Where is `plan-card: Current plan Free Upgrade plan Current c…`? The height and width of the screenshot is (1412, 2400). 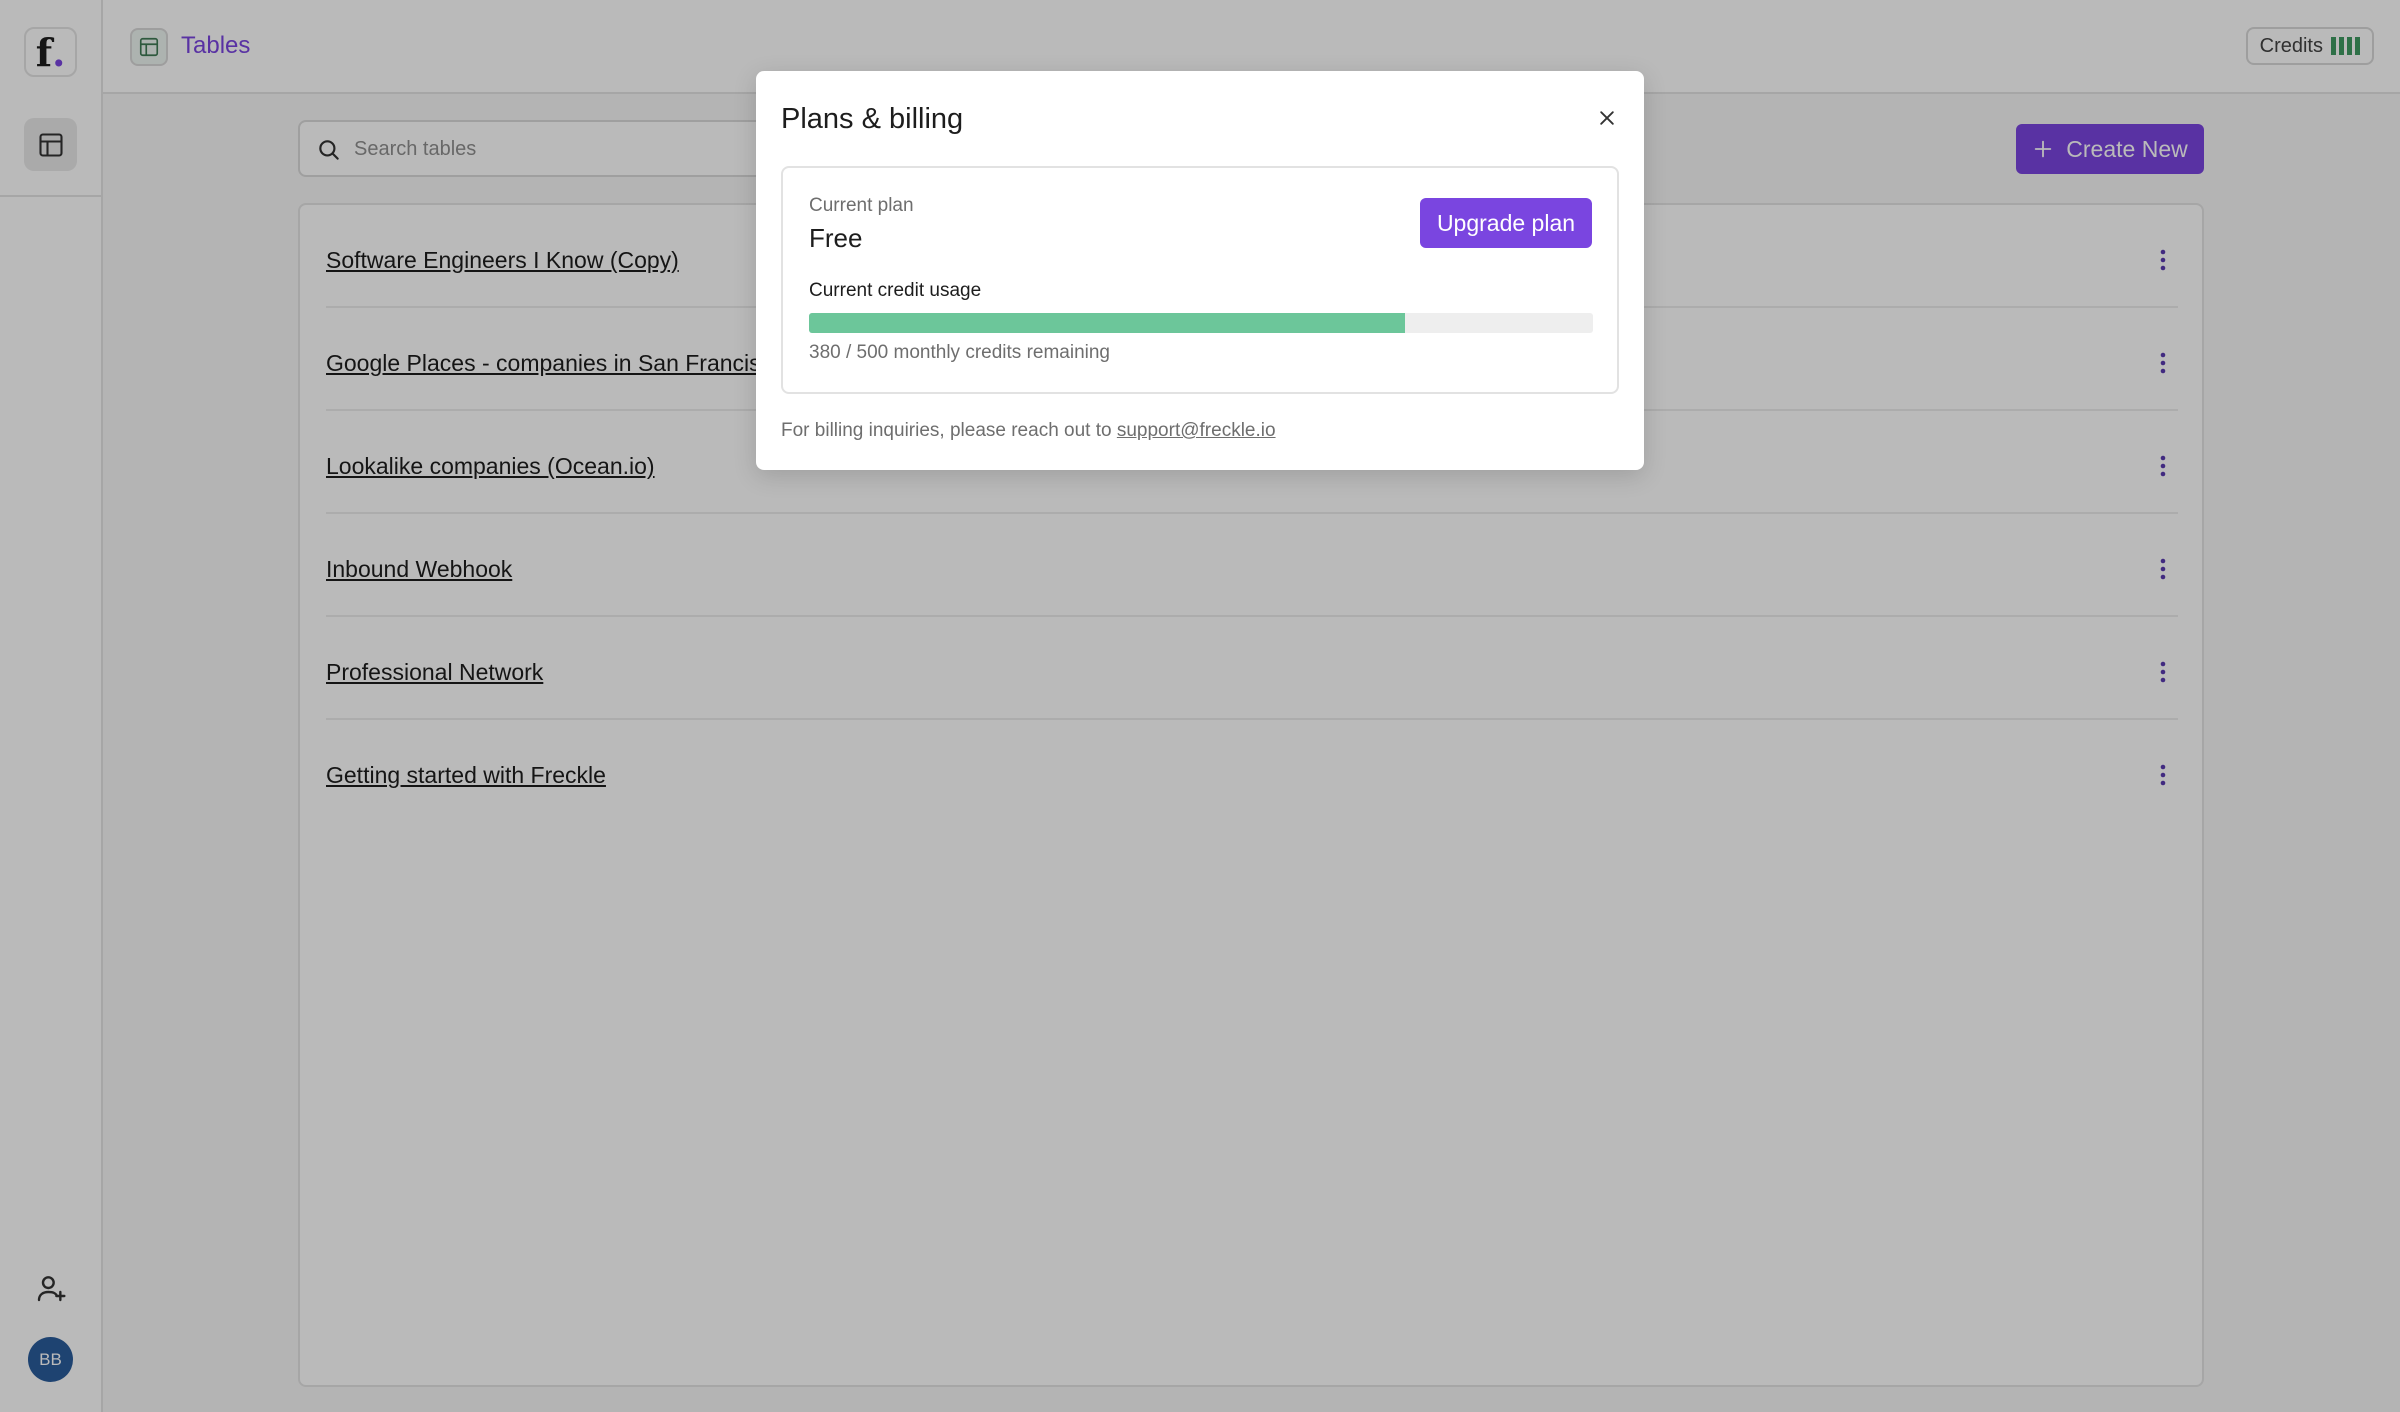 plan-card: Current plan Free Upgrade plan Current c… is located at coordinates (1200, 280).